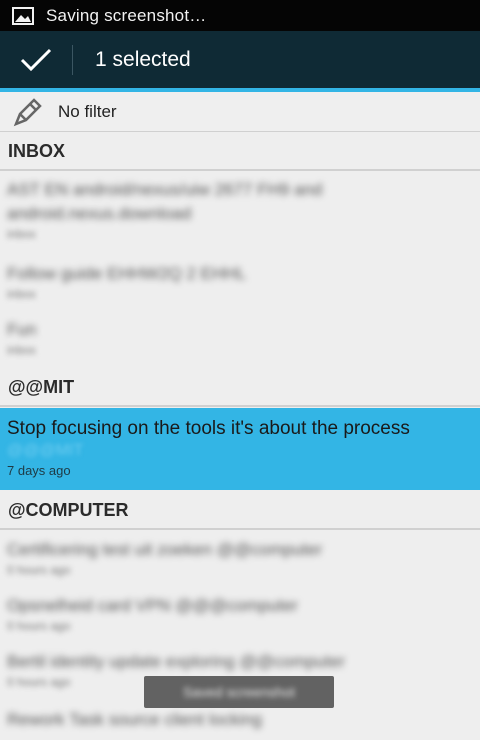 The image size is (480, 740). What do you see at coordinates (99, 213) in the screenshot?
I see `item-title-continued: android.nexus.download` at bounding box center [99, 213].